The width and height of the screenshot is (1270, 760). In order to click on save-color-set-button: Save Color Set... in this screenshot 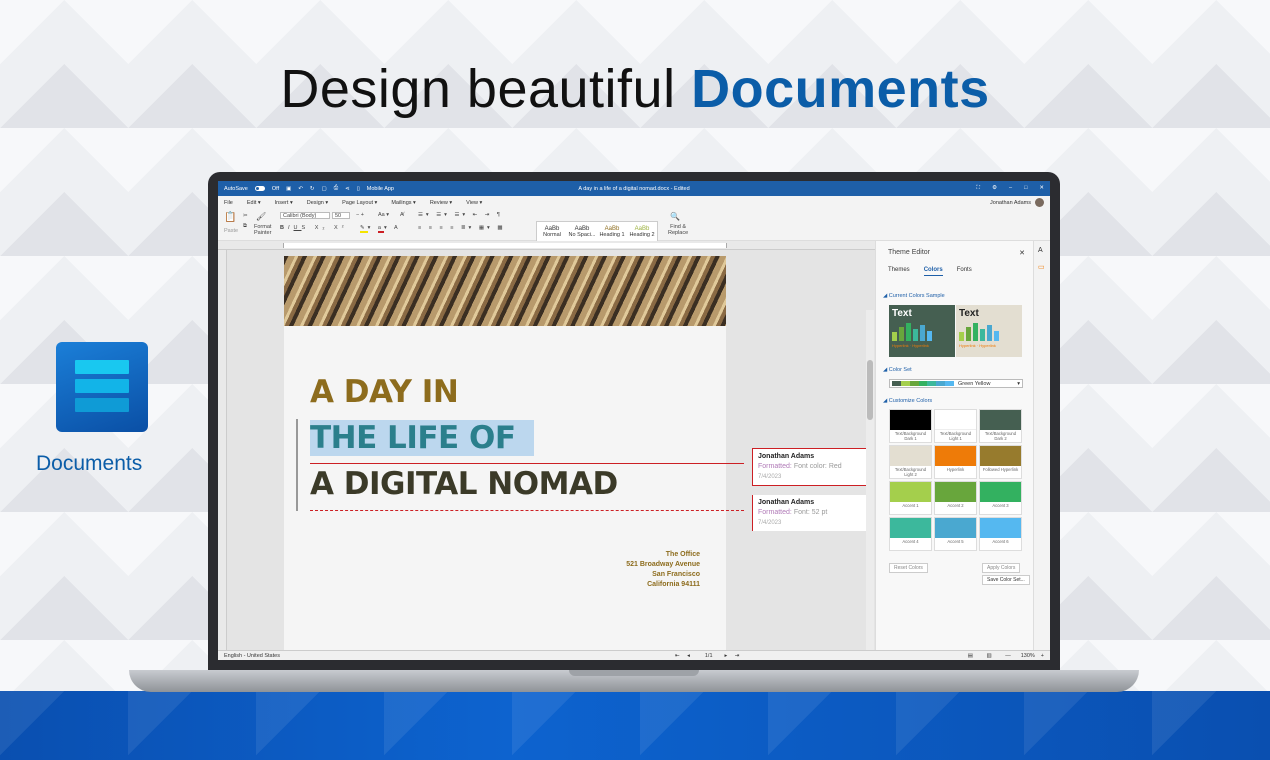, I will do `click(1006, 580)`.